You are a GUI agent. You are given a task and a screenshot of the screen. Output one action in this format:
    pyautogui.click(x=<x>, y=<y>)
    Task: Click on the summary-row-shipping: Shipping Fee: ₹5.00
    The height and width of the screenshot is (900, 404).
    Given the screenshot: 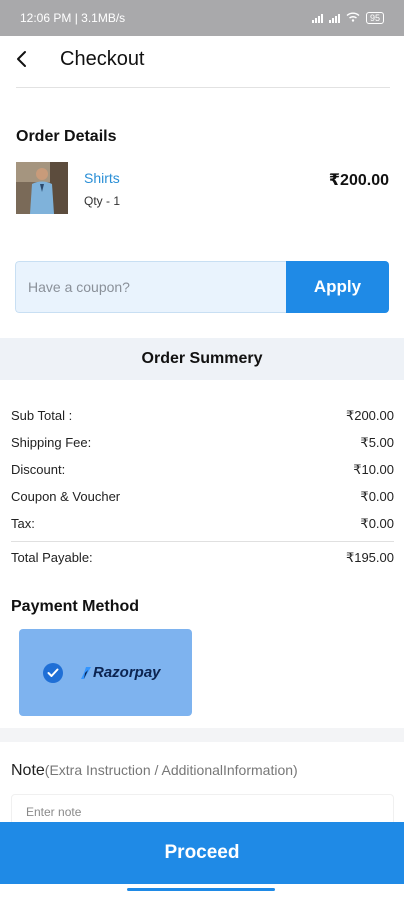 What is the action you would take?
    pyautogui.click(x=202, y=442)
    